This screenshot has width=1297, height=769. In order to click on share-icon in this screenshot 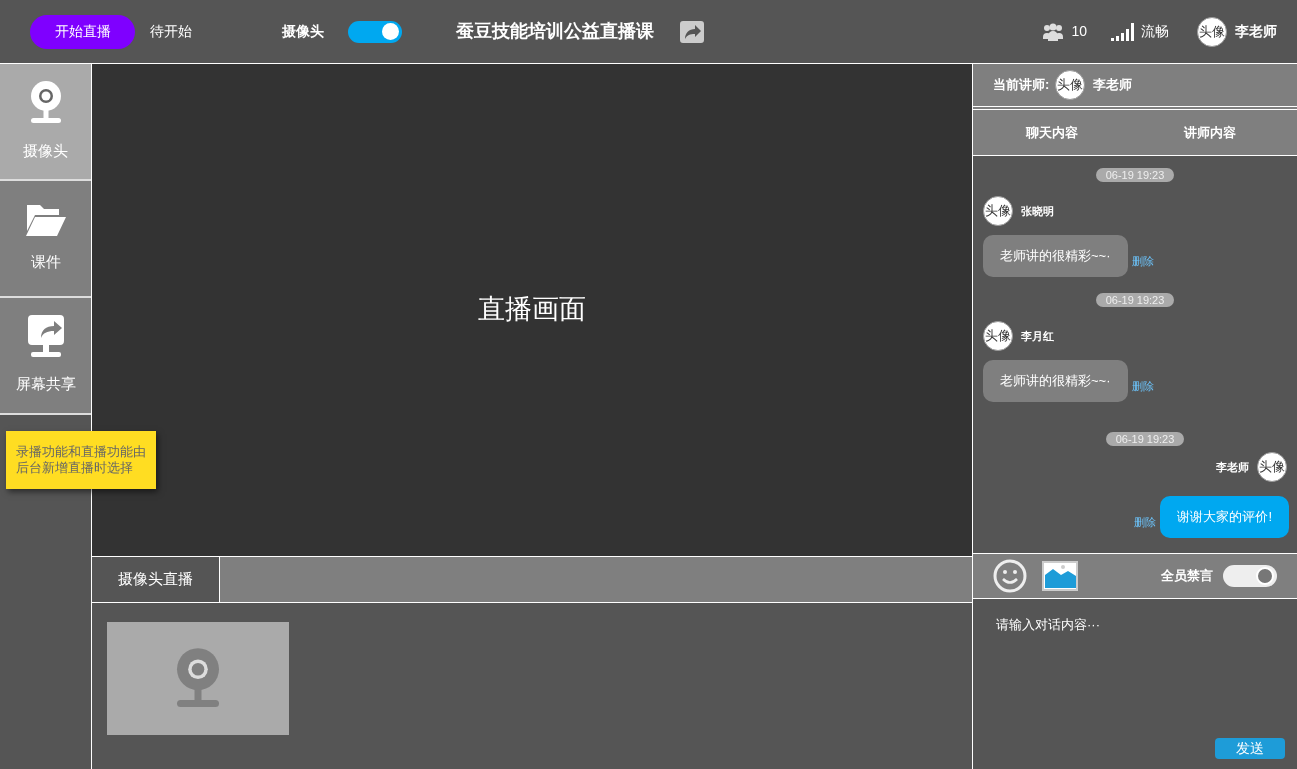, I will do `click(692, 31)`.